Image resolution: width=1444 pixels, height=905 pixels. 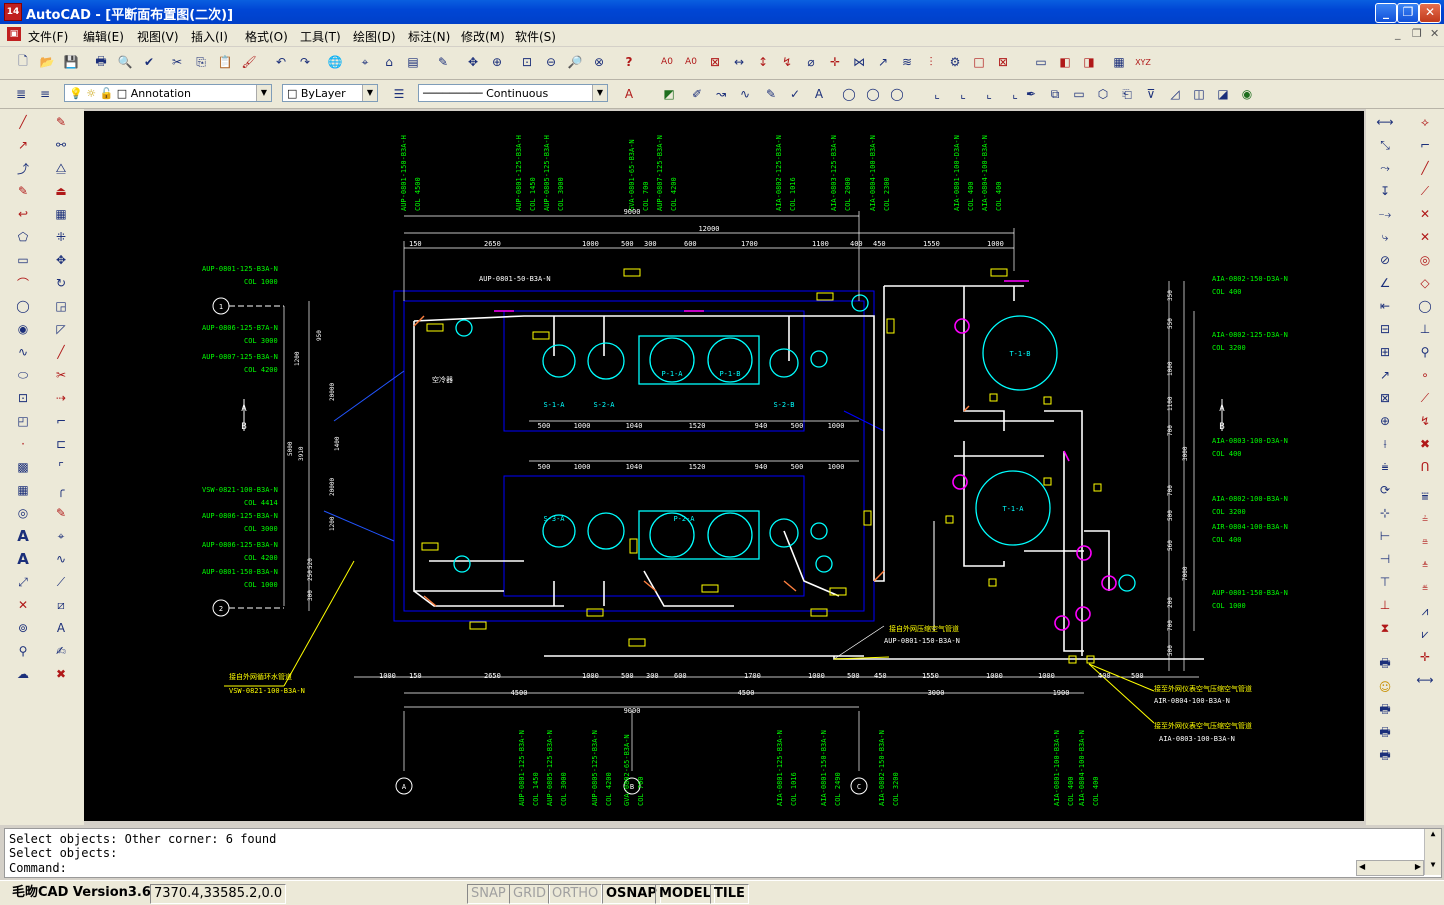 I want to click on osnap-tangent-icon: ◇, so click(x=1425, y=283).